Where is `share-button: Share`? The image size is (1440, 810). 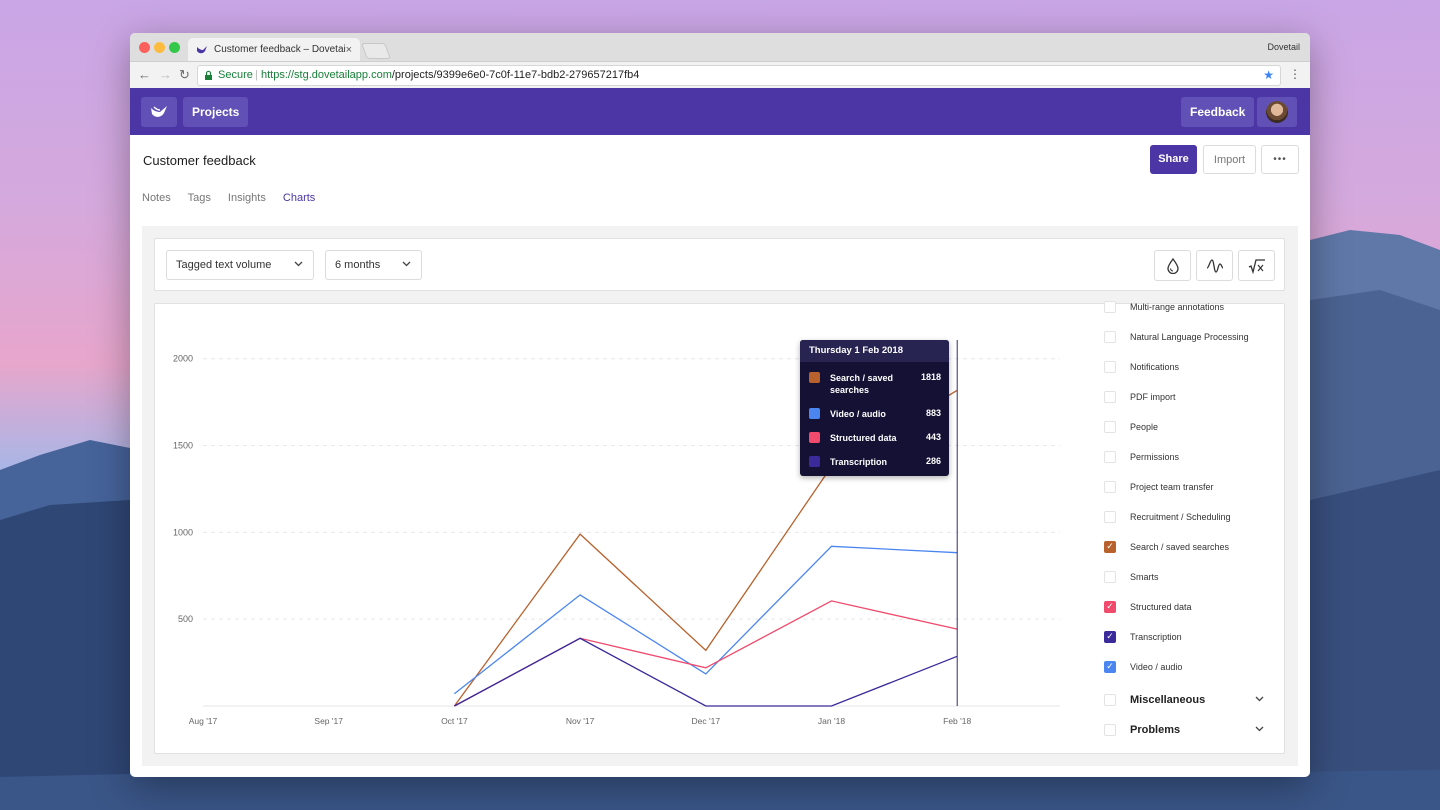 share-button: Share is located at coordinates (1173, 159).